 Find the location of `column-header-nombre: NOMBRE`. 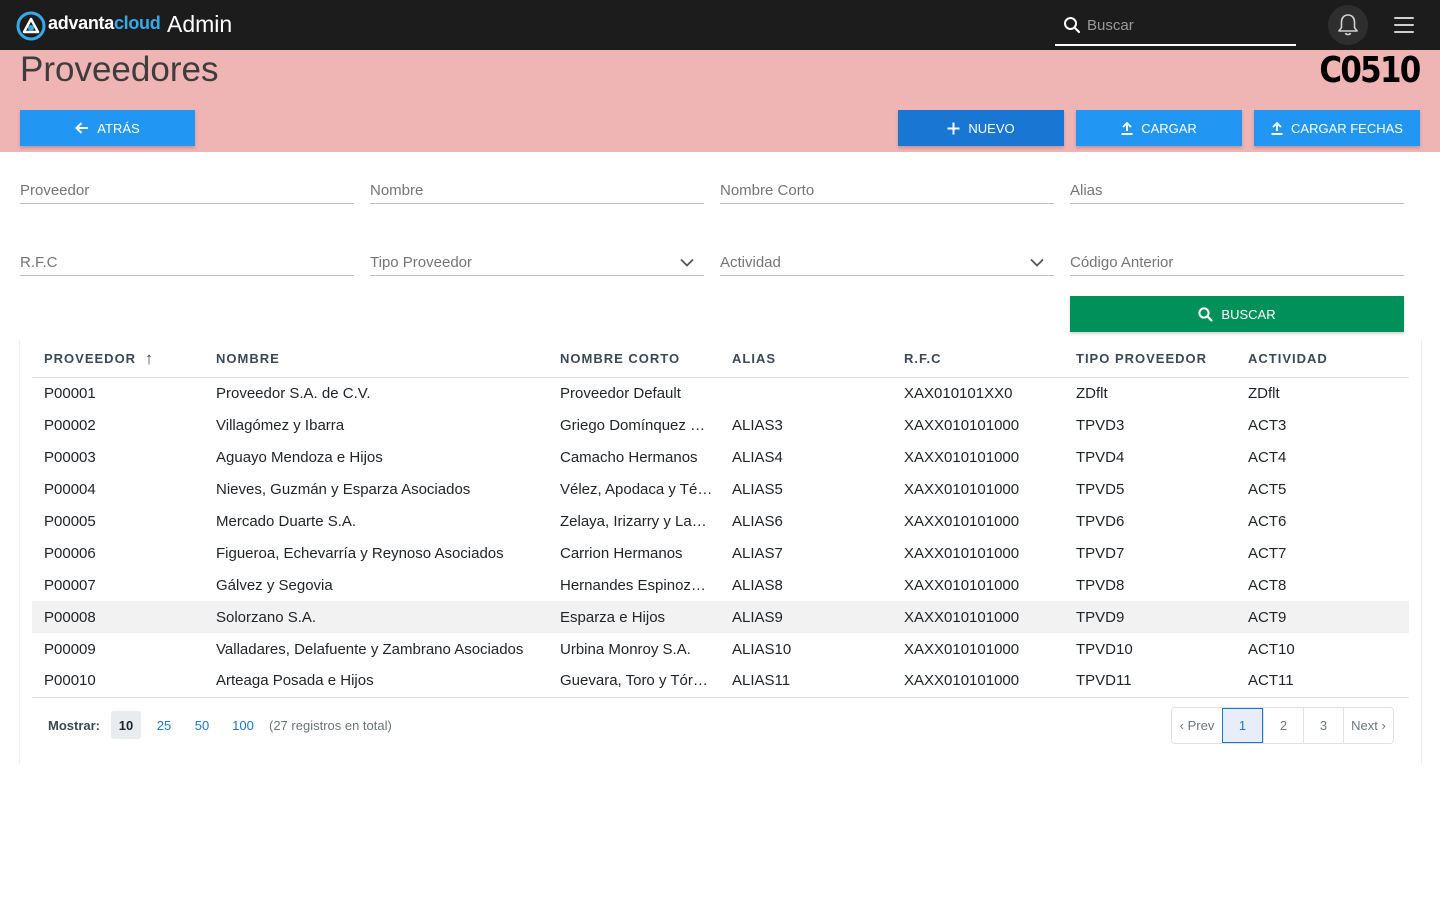

column-header-nombre: NOMBRE is located at coordinates (376, 359).